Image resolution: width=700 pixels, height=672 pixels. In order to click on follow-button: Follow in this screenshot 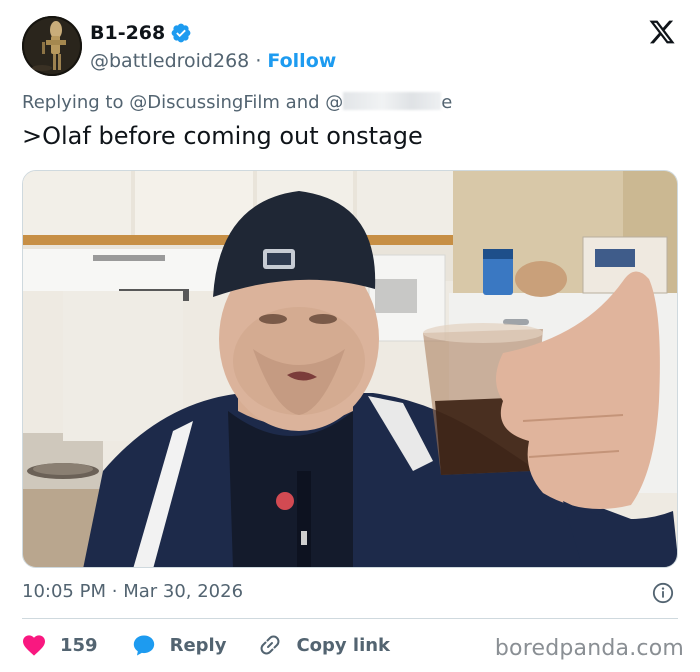, I will do `click(301, 61)`.